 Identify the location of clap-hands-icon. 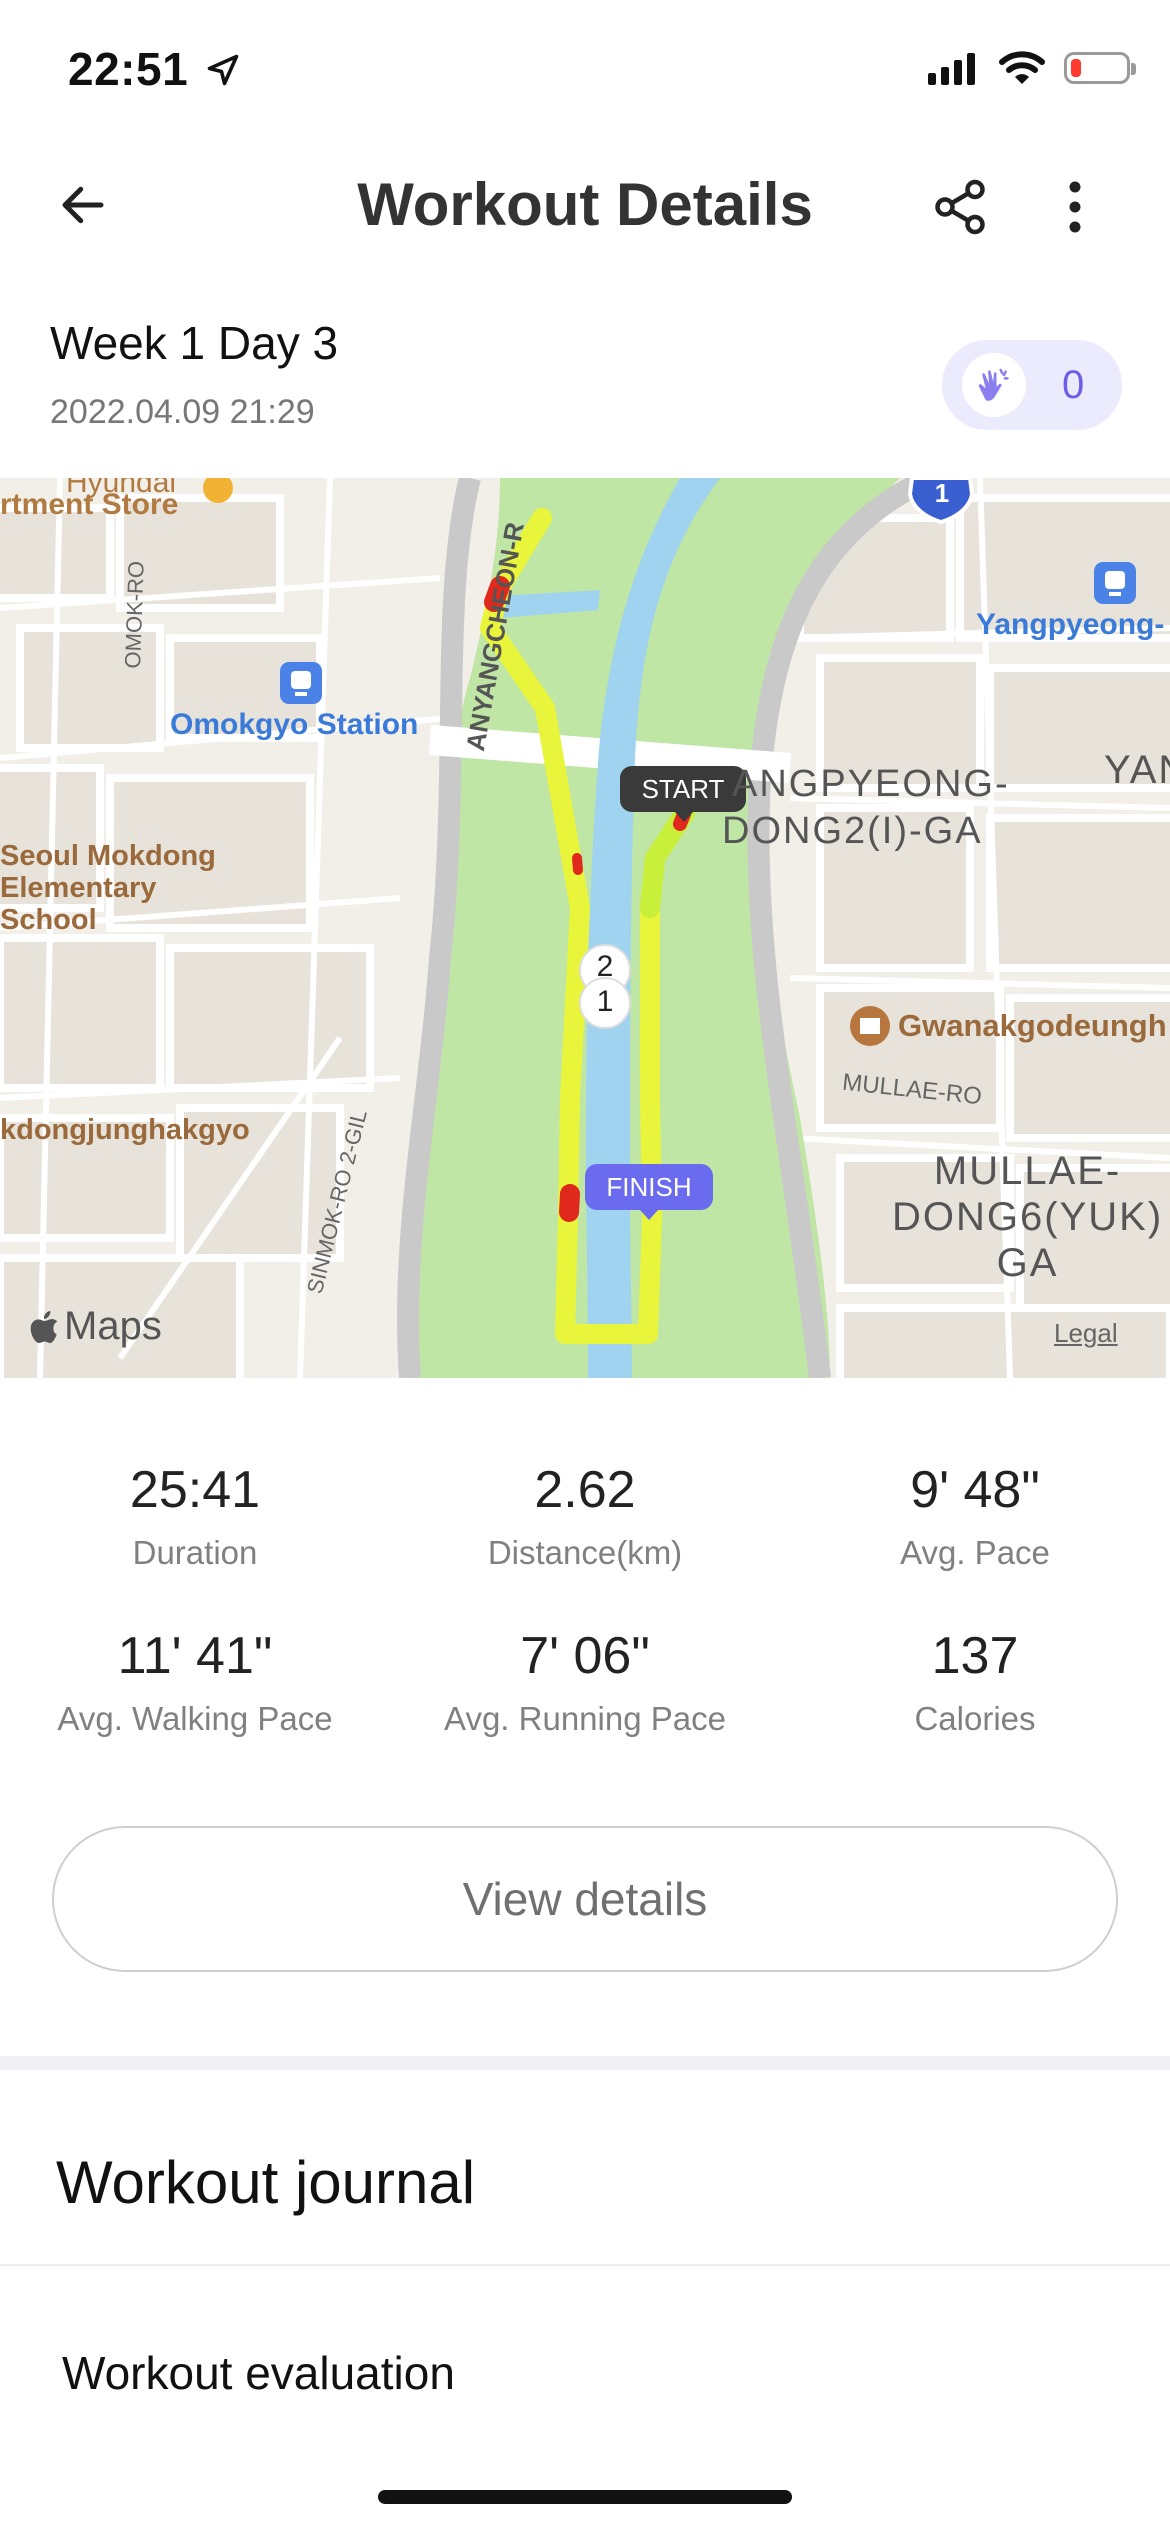
(993, 384).